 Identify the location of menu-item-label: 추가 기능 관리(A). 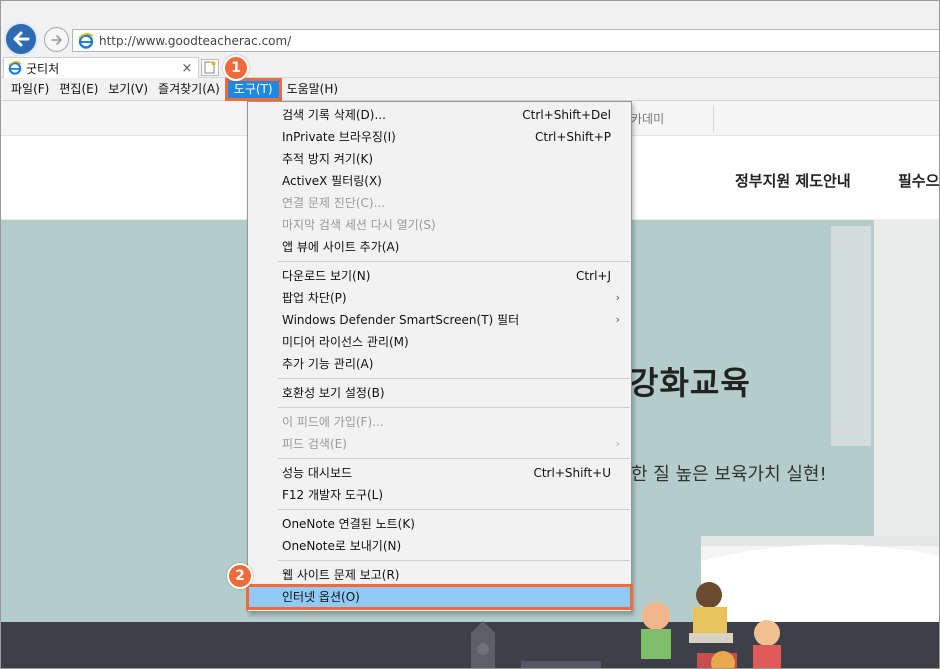
(328, 364).